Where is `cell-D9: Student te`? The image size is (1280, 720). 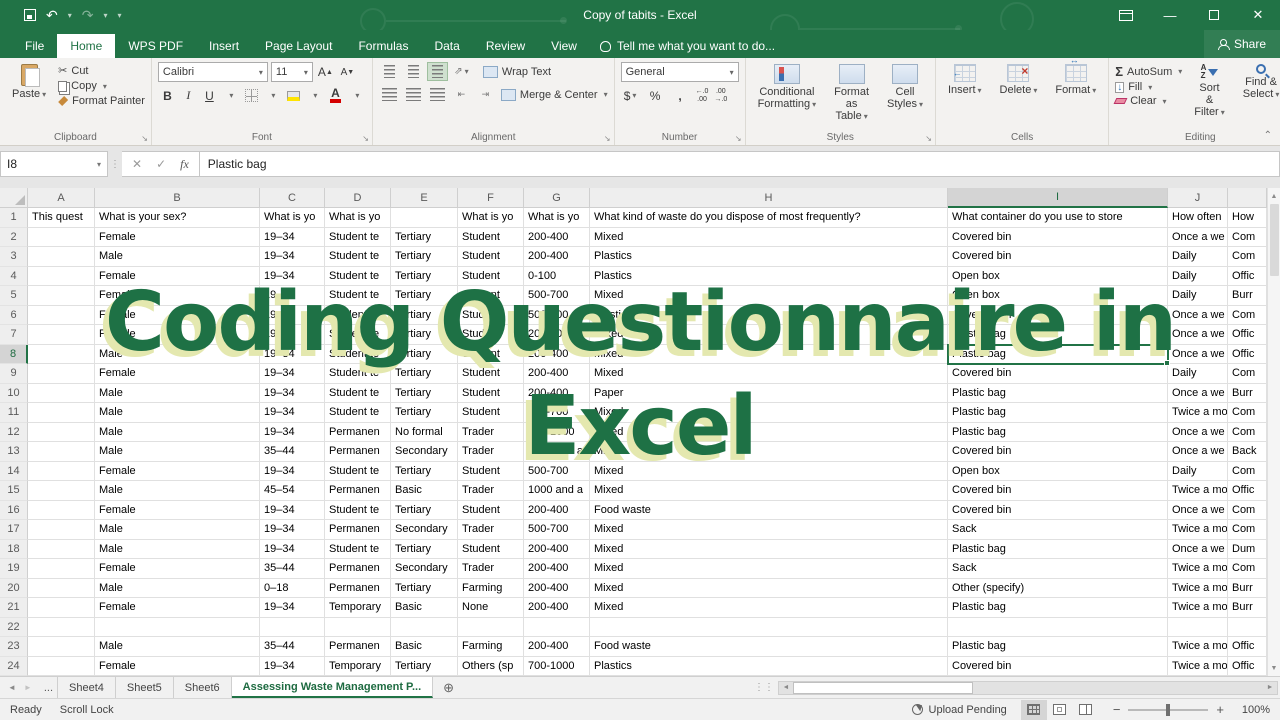
cell-D9: Student te is located at coordinates (358, 374).